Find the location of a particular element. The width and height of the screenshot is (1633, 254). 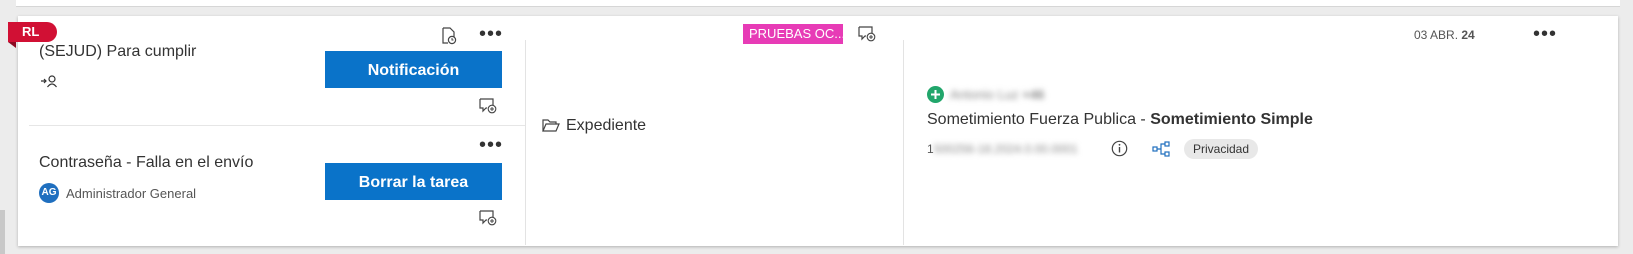

date-year: 24 is located at coordinates (1468, 35).